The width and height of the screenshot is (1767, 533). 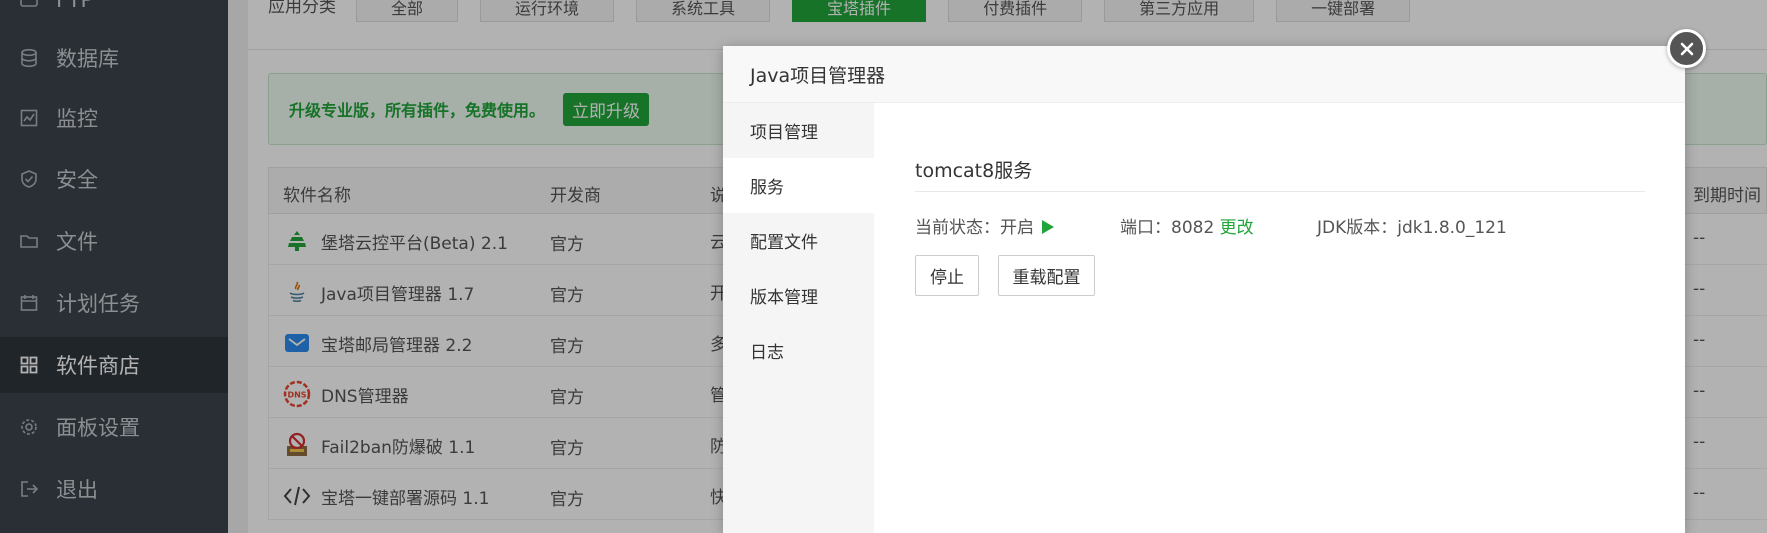 I want to click on service-title: tomcat8服务, so click(x=974, y=171).